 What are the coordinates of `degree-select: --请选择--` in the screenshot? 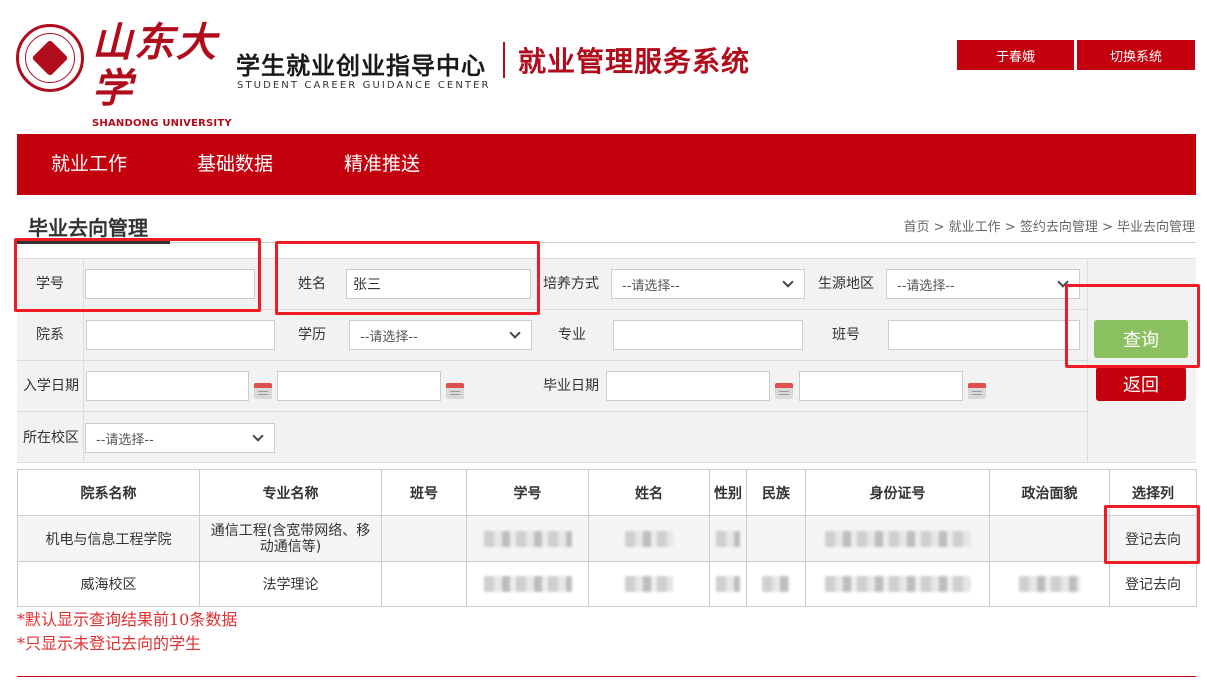 It's located at (440, 335).